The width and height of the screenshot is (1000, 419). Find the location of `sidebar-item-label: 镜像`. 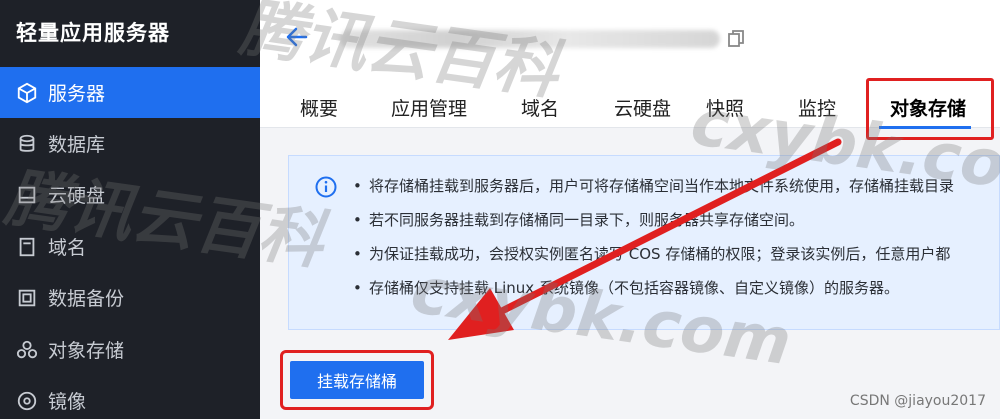

sidebar-item-label: 镜像 is located at coordinates (67, 402).